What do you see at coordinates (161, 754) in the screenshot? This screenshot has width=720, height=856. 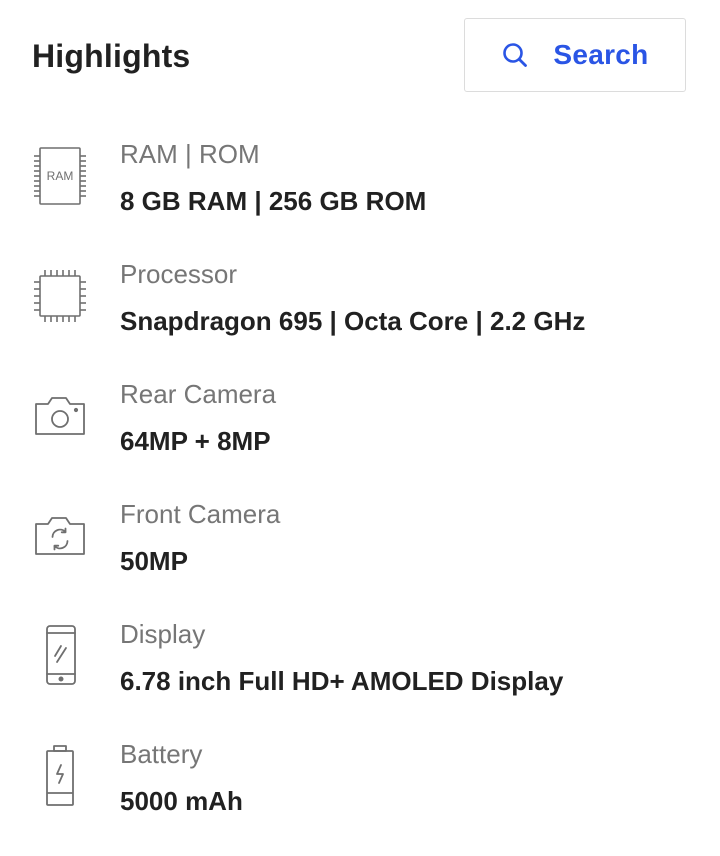 I see `highlight-label: Battery` at bounding box center [161, 754].